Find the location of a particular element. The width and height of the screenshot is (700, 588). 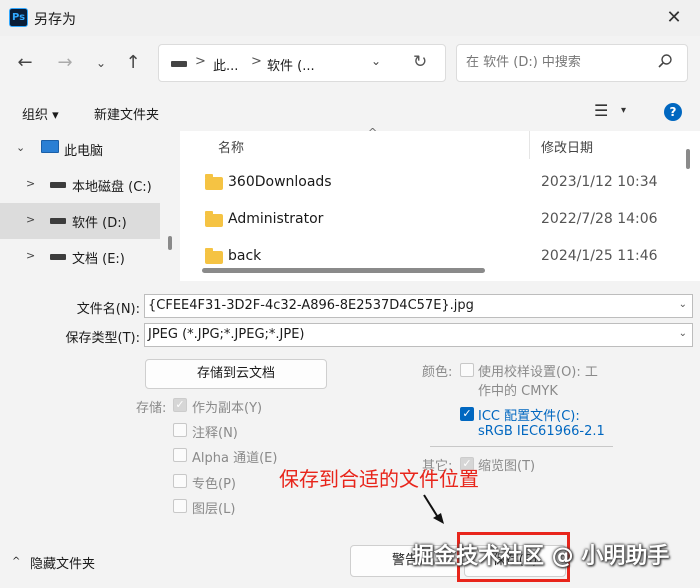

sidebar-item-label: 文档 (E:) is located at coordinates (98, 259).